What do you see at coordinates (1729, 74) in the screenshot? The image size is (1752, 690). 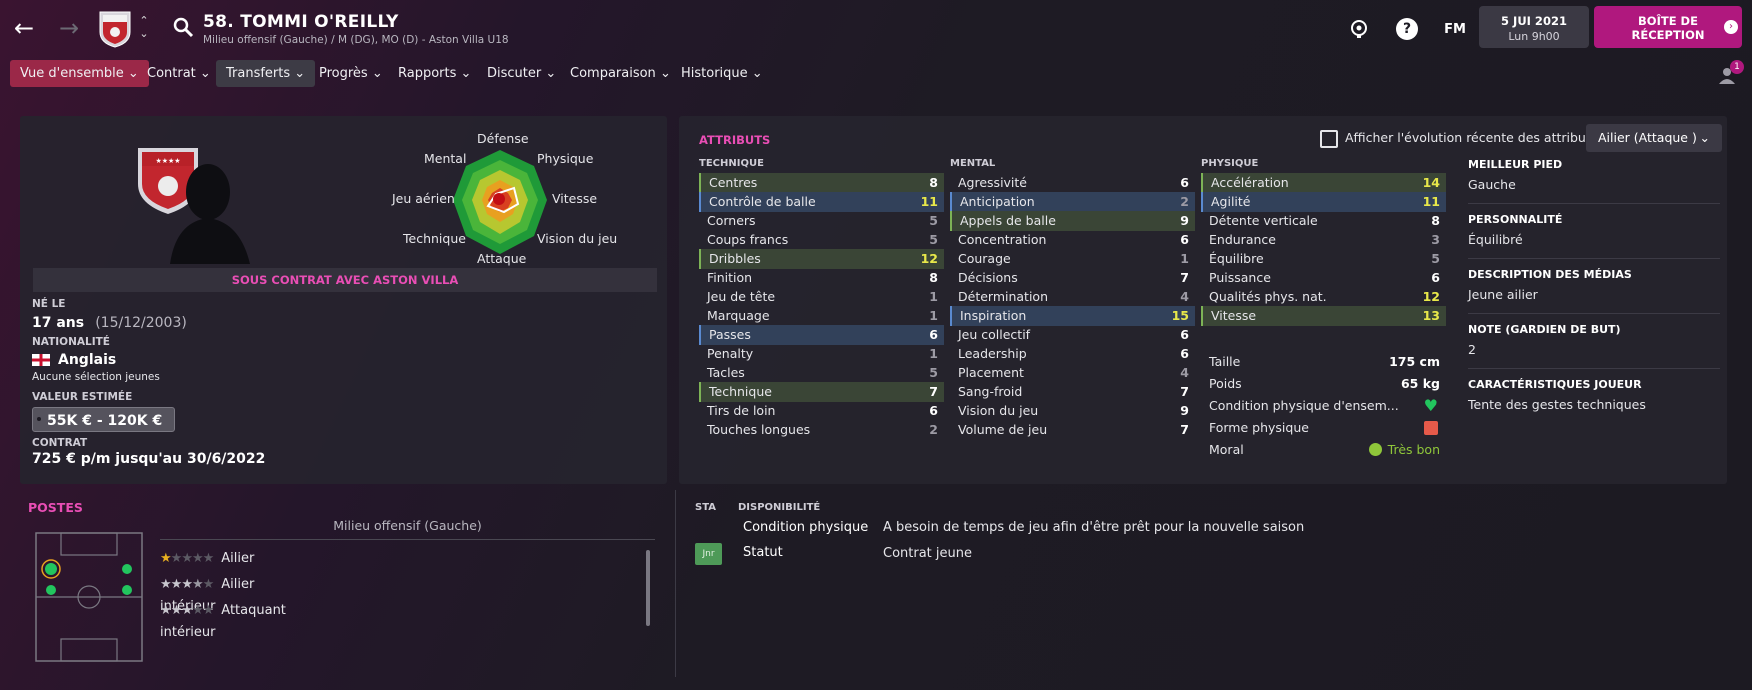 I see `notification-icon: 1` at bounding box center [1729, 74].